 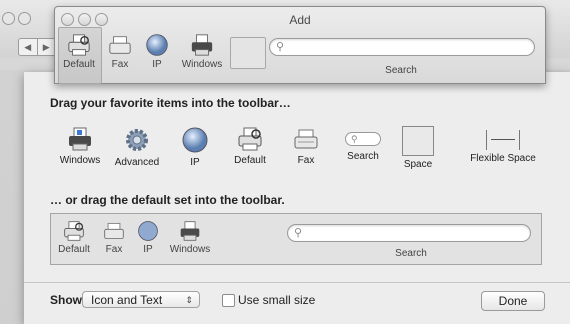 I want to click on palette-item-space: Space, so click(x=418, y=148).